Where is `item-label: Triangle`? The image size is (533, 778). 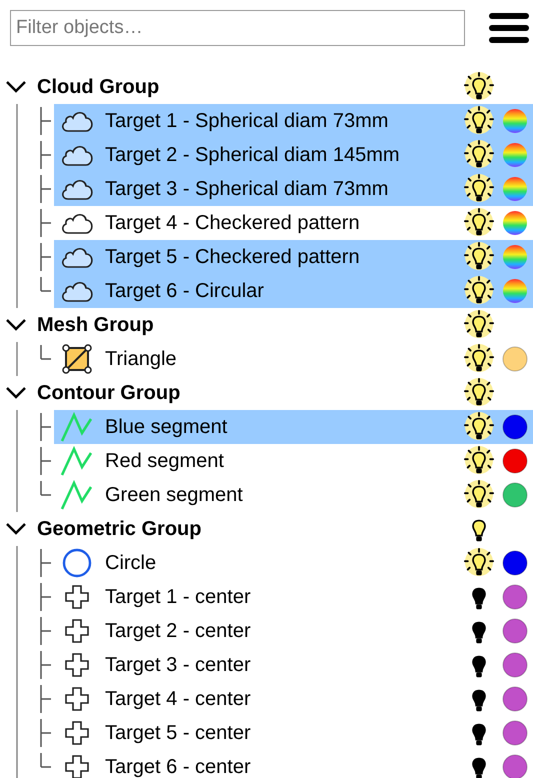
item-label: Triangle is located at coordinates (141, 359).